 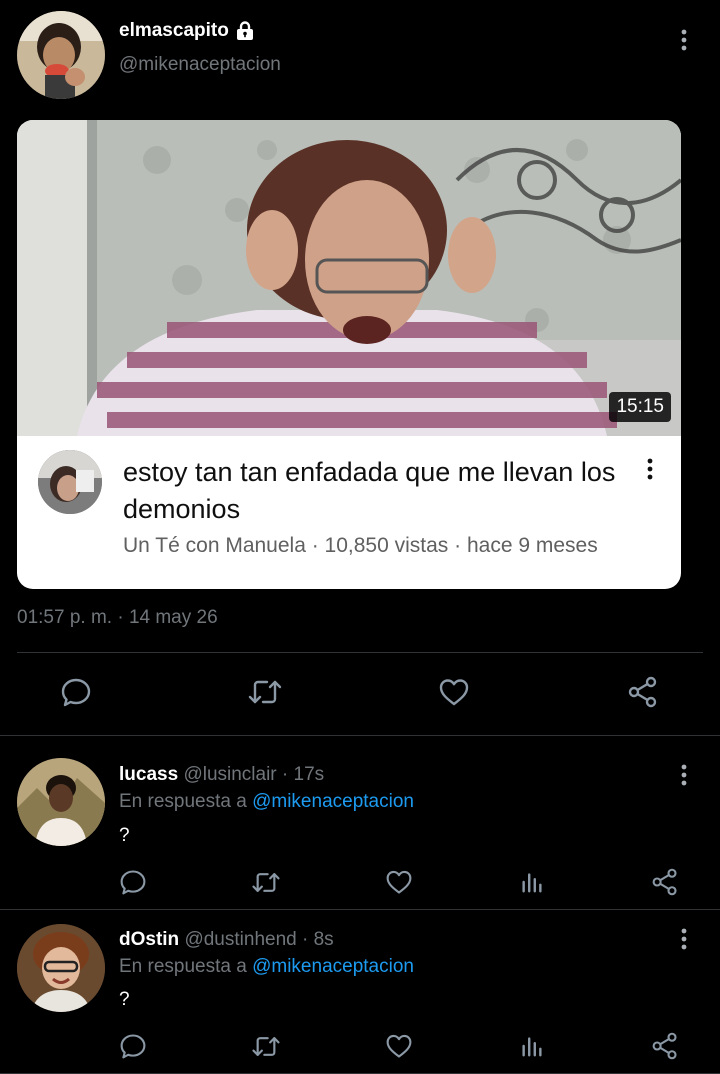 What do you see at coordinates (640, 407) in the screenshot?
I see `video-duration-badge: 15:15` at bounding box center [640, 407].